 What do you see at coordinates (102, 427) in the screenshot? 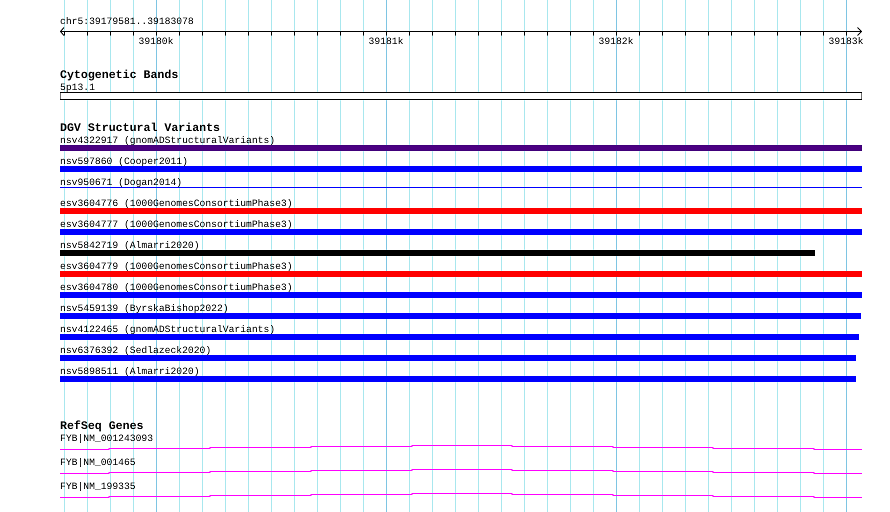
I see `track-title: RefSeq Genes` at bounding box center [102, 427].